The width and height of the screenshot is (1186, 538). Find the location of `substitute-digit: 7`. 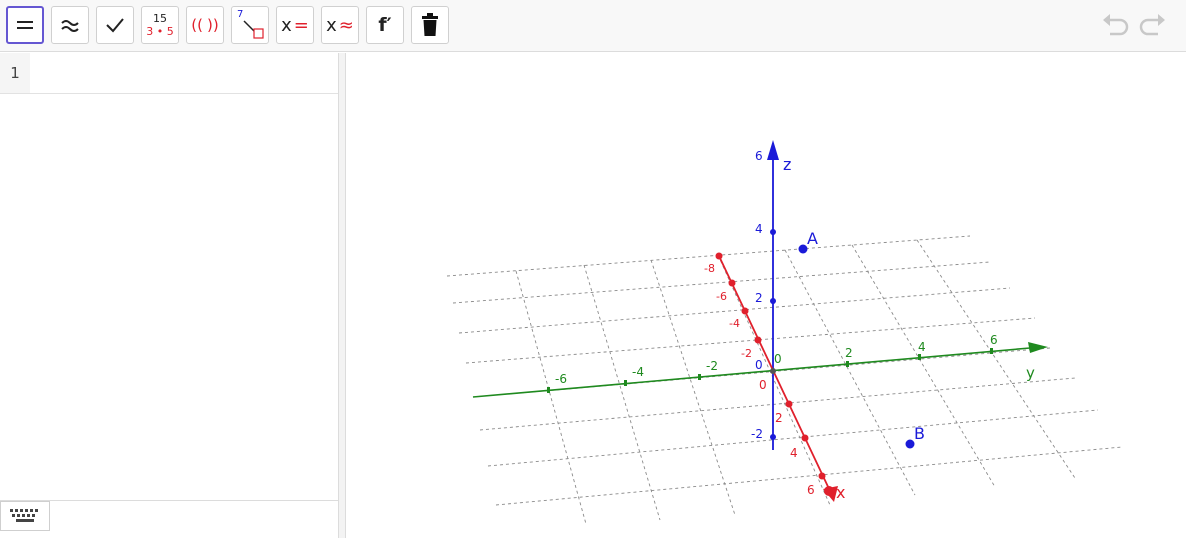

substitute-digit: 7 is located at coordinates (240, 14).